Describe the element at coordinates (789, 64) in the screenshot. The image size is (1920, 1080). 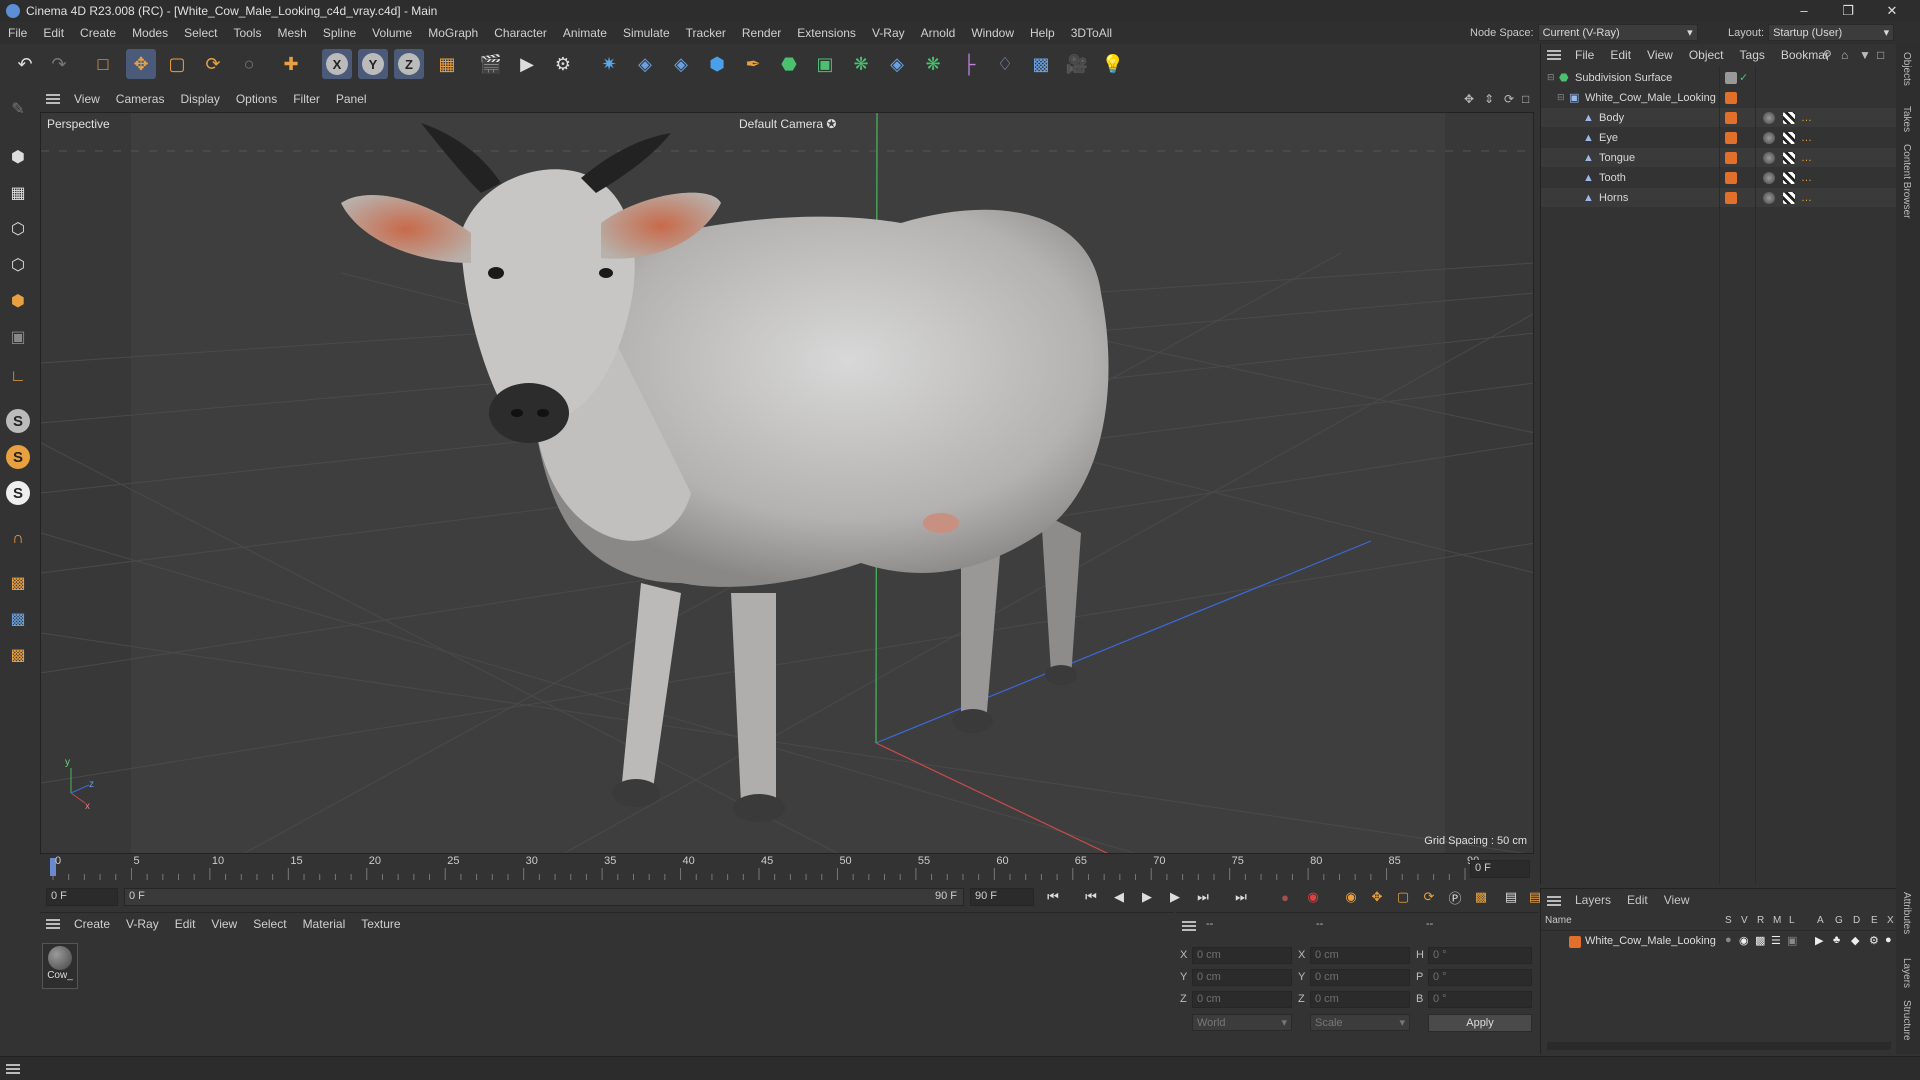
I see `subdivision-generator-icon: ⬣` at that location.